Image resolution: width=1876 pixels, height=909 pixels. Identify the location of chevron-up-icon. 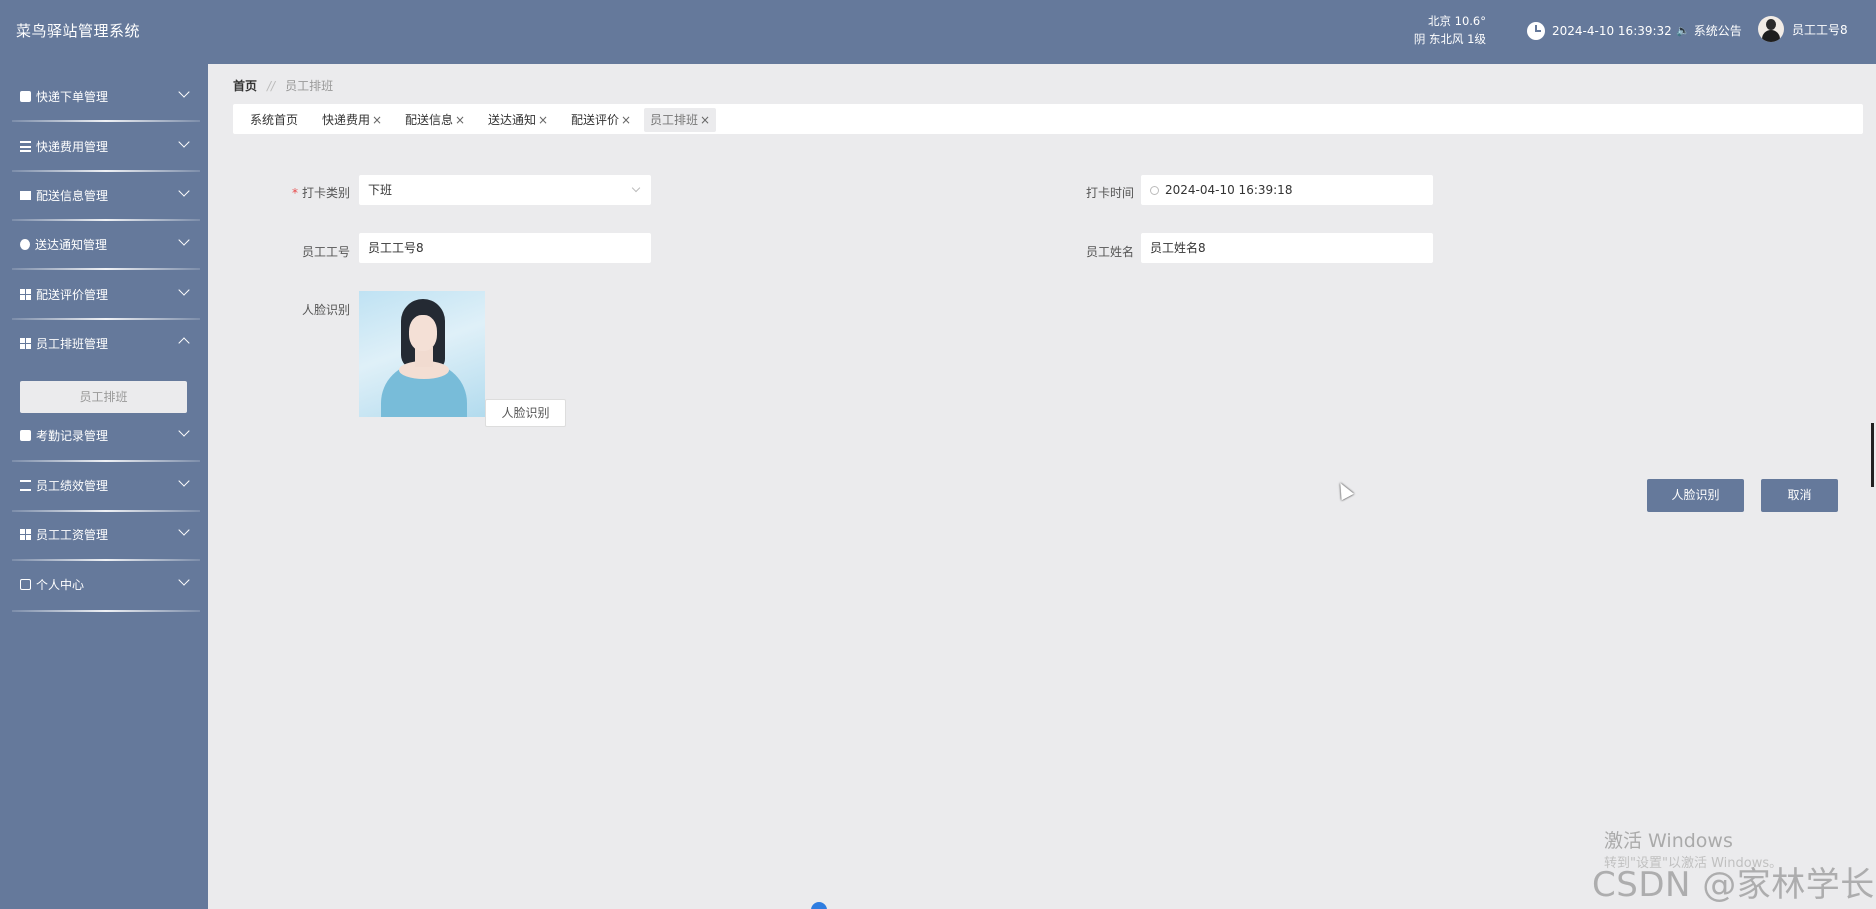
(184, 343).